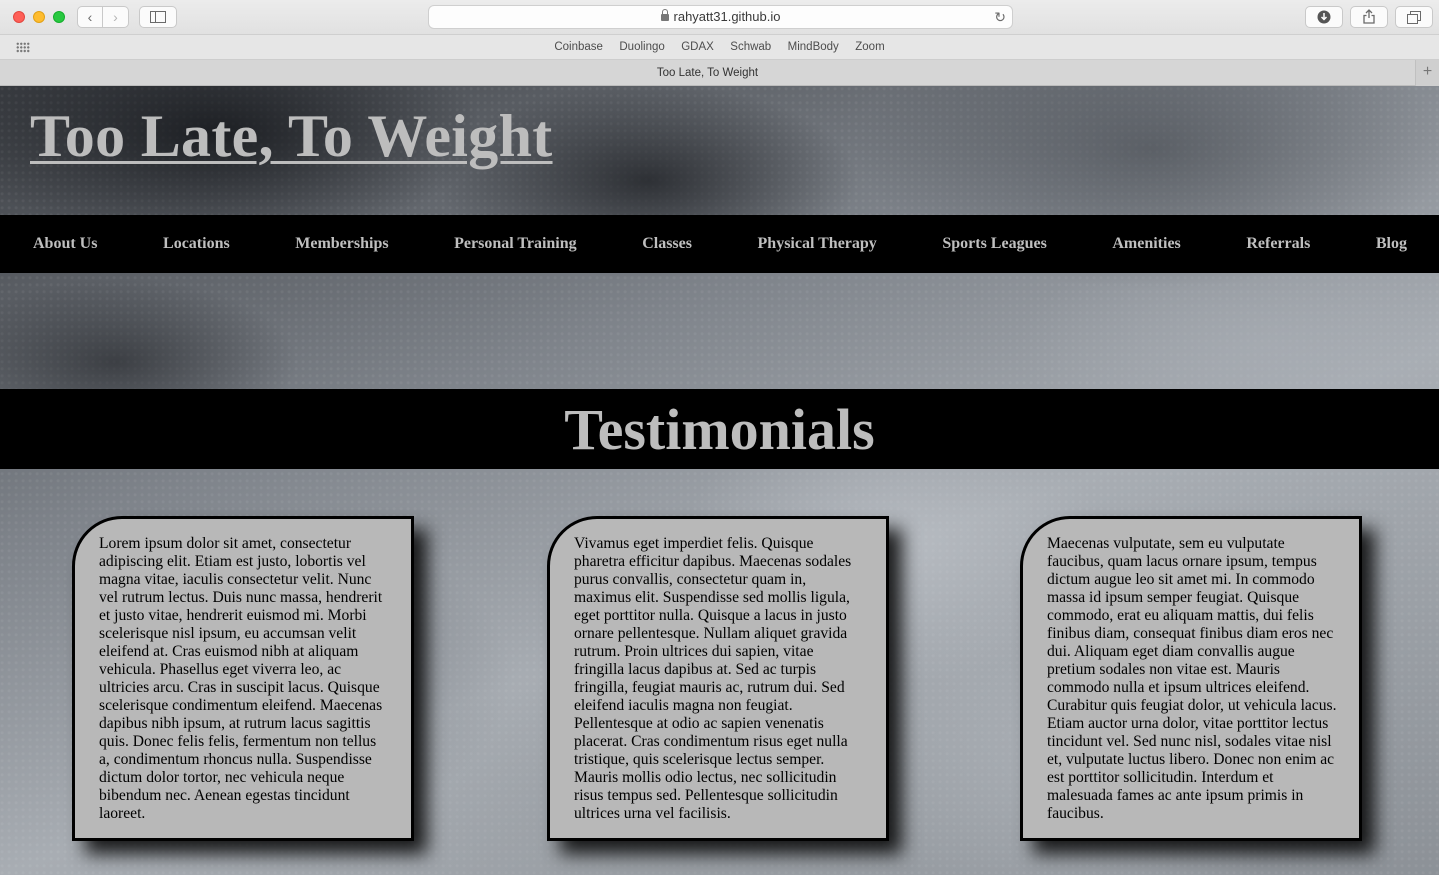 The width and height of the screenshot is (1439, 875). I want to click on nav-sports-leagues: Sports Leagues, so click(994, 244).